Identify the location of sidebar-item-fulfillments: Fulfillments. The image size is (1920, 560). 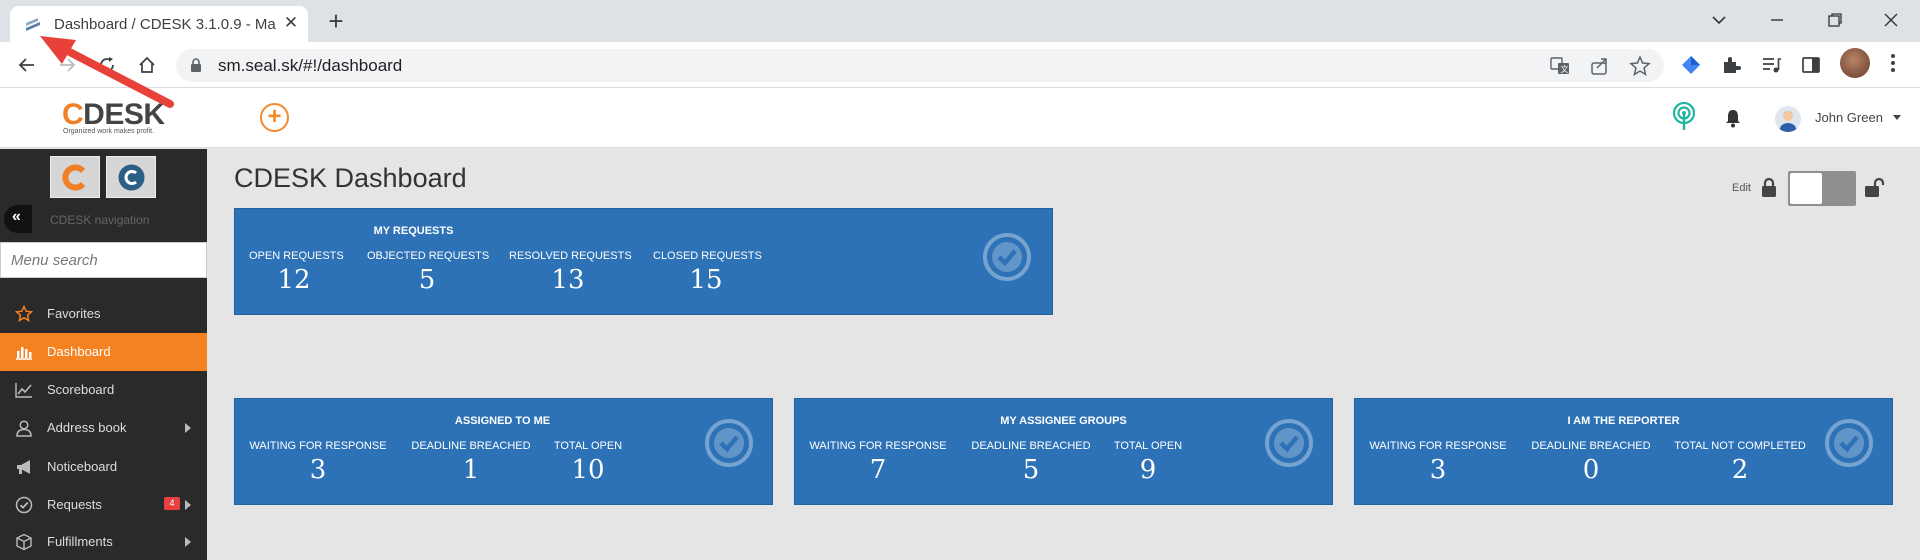
(103, 541).